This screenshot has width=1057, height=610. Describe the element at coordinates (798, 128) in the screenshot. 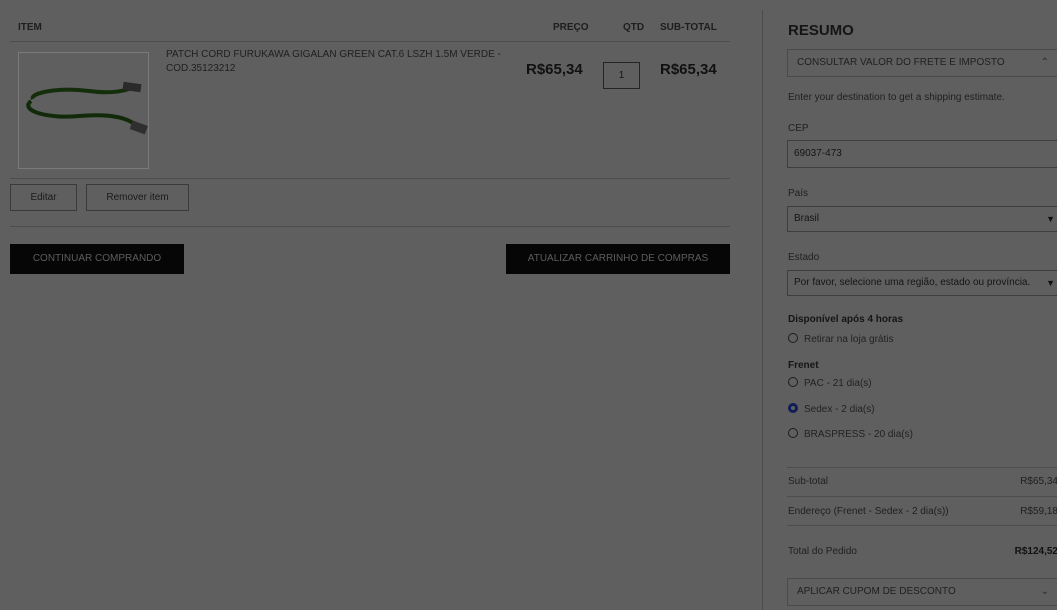

I see `cep-label: CEP` at that location.